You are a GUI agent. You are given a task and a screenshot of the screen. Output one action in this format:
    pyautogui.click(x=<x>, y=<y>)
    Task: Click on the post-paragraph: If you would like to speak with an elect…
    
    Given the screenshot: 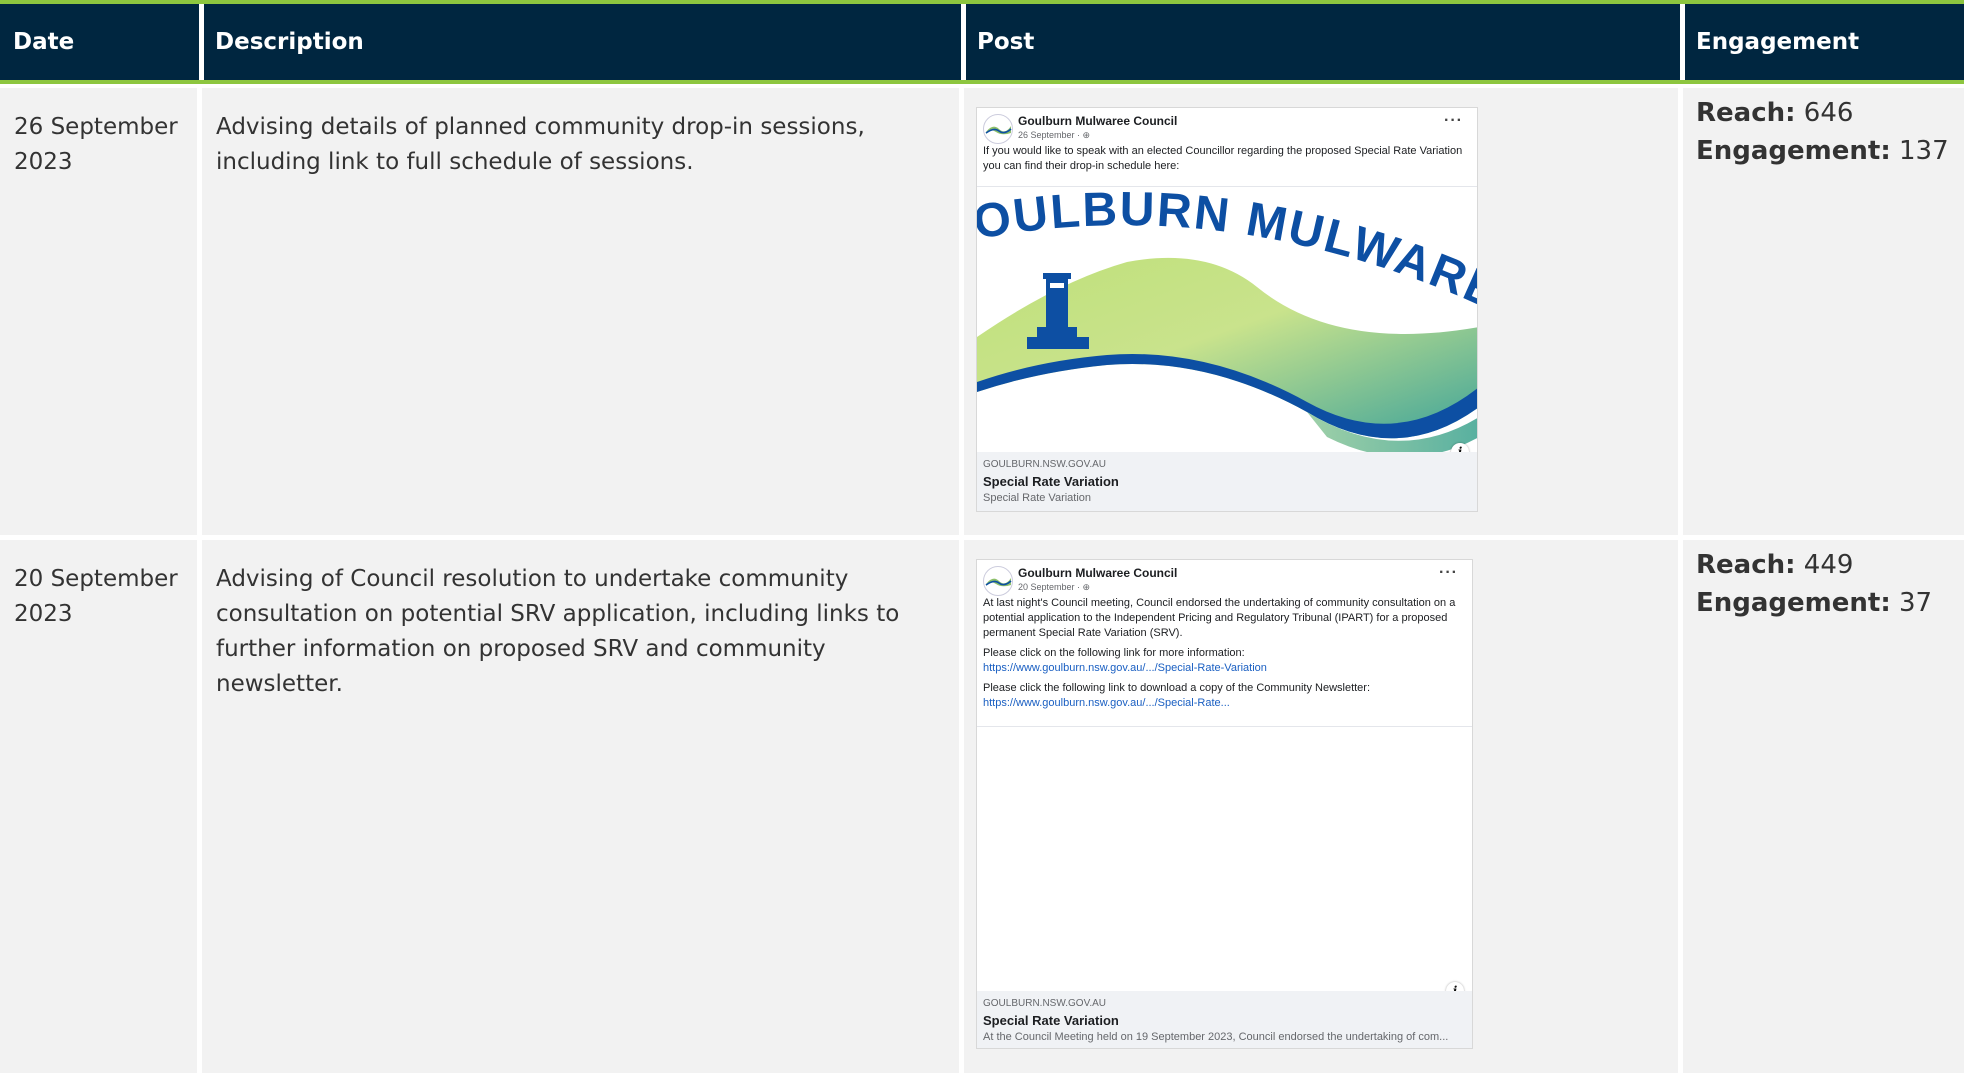 What is the action you would take?
    pyautogui.click(x=1223, y=158)
    